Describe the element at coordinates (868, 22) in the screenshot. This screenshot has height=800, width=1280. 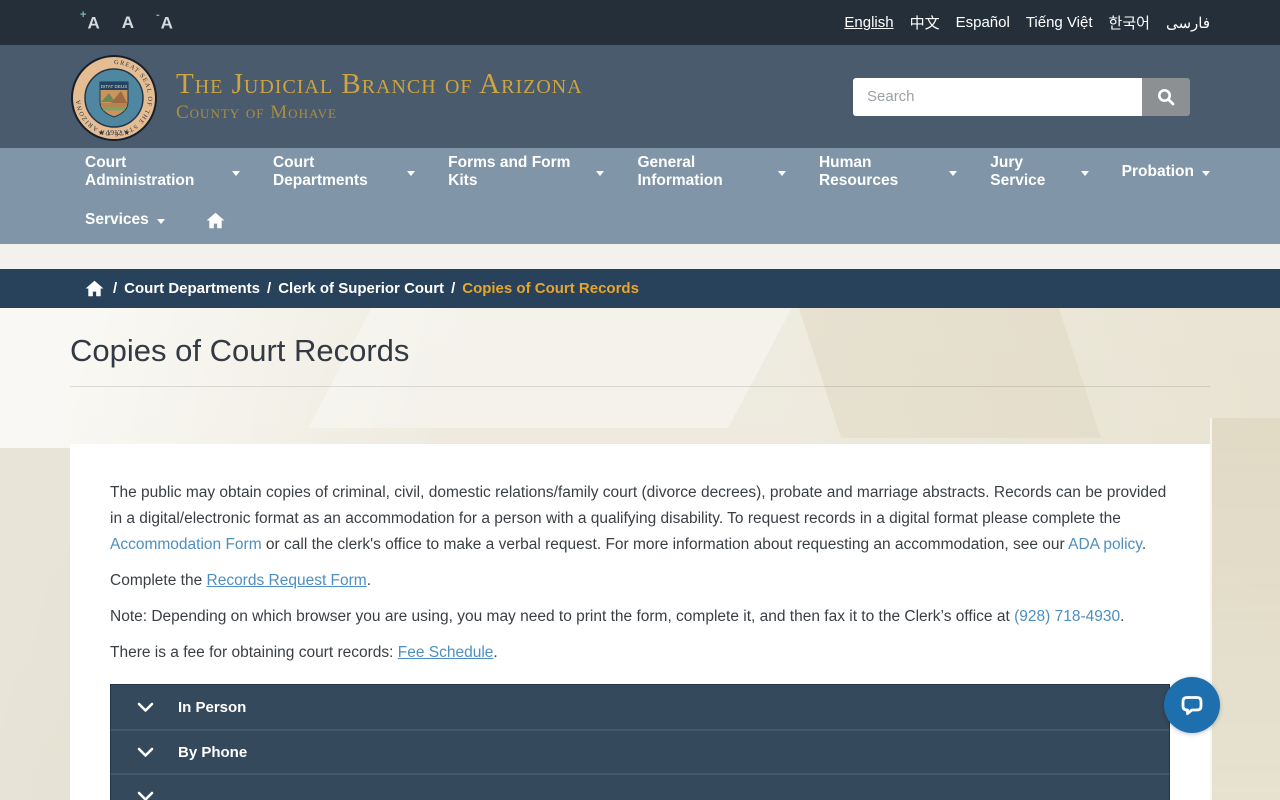
I see `language-link-english: English` at that location.